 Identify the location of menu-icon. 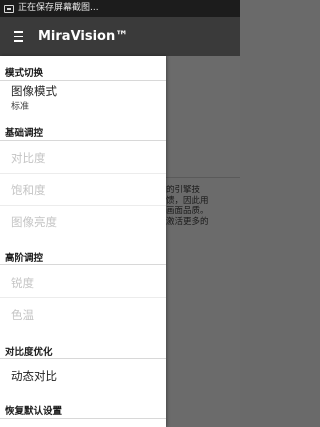
(18, 36).